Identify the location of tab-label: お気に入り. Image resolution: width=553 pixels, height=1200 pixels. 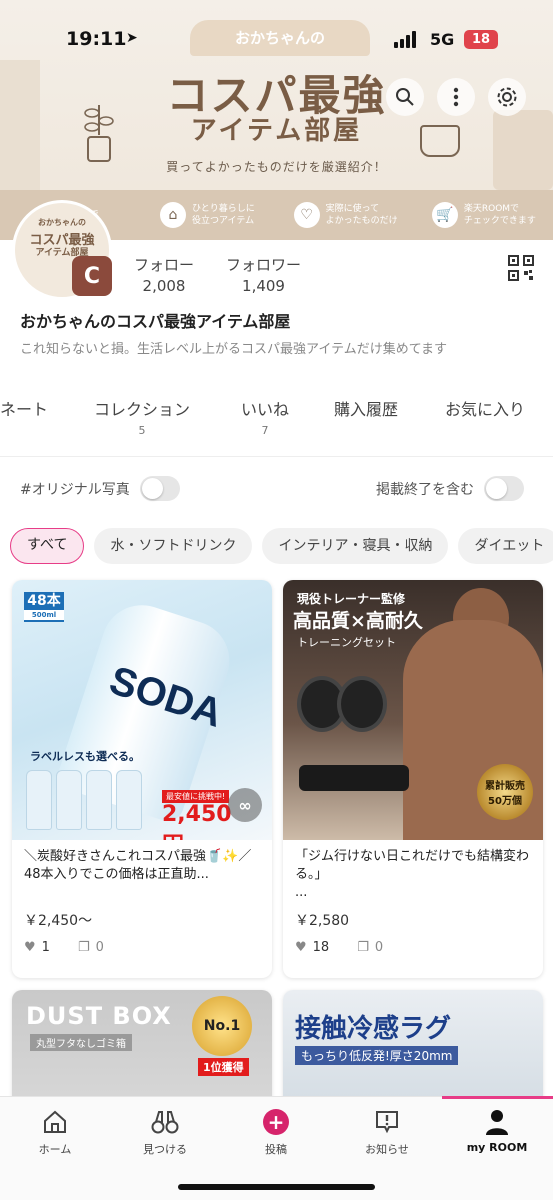
(485, 409).